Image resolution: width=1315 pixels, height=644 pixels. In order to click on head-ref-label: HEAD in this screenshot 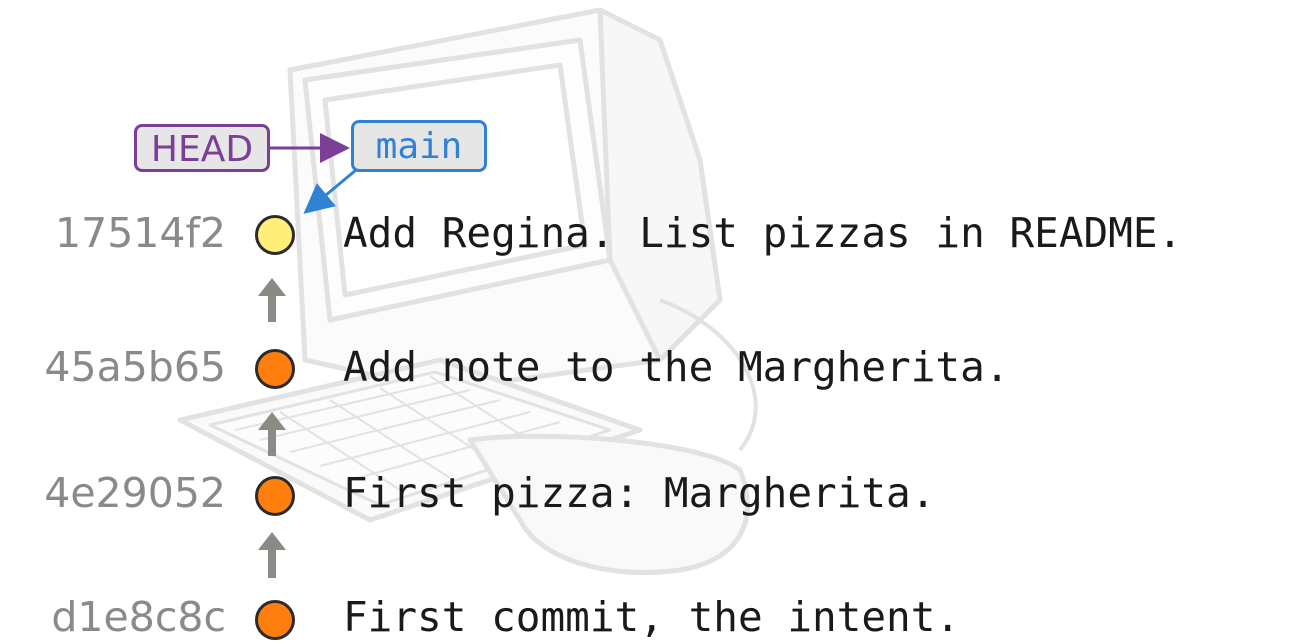, I will do `click(202, 148)`.